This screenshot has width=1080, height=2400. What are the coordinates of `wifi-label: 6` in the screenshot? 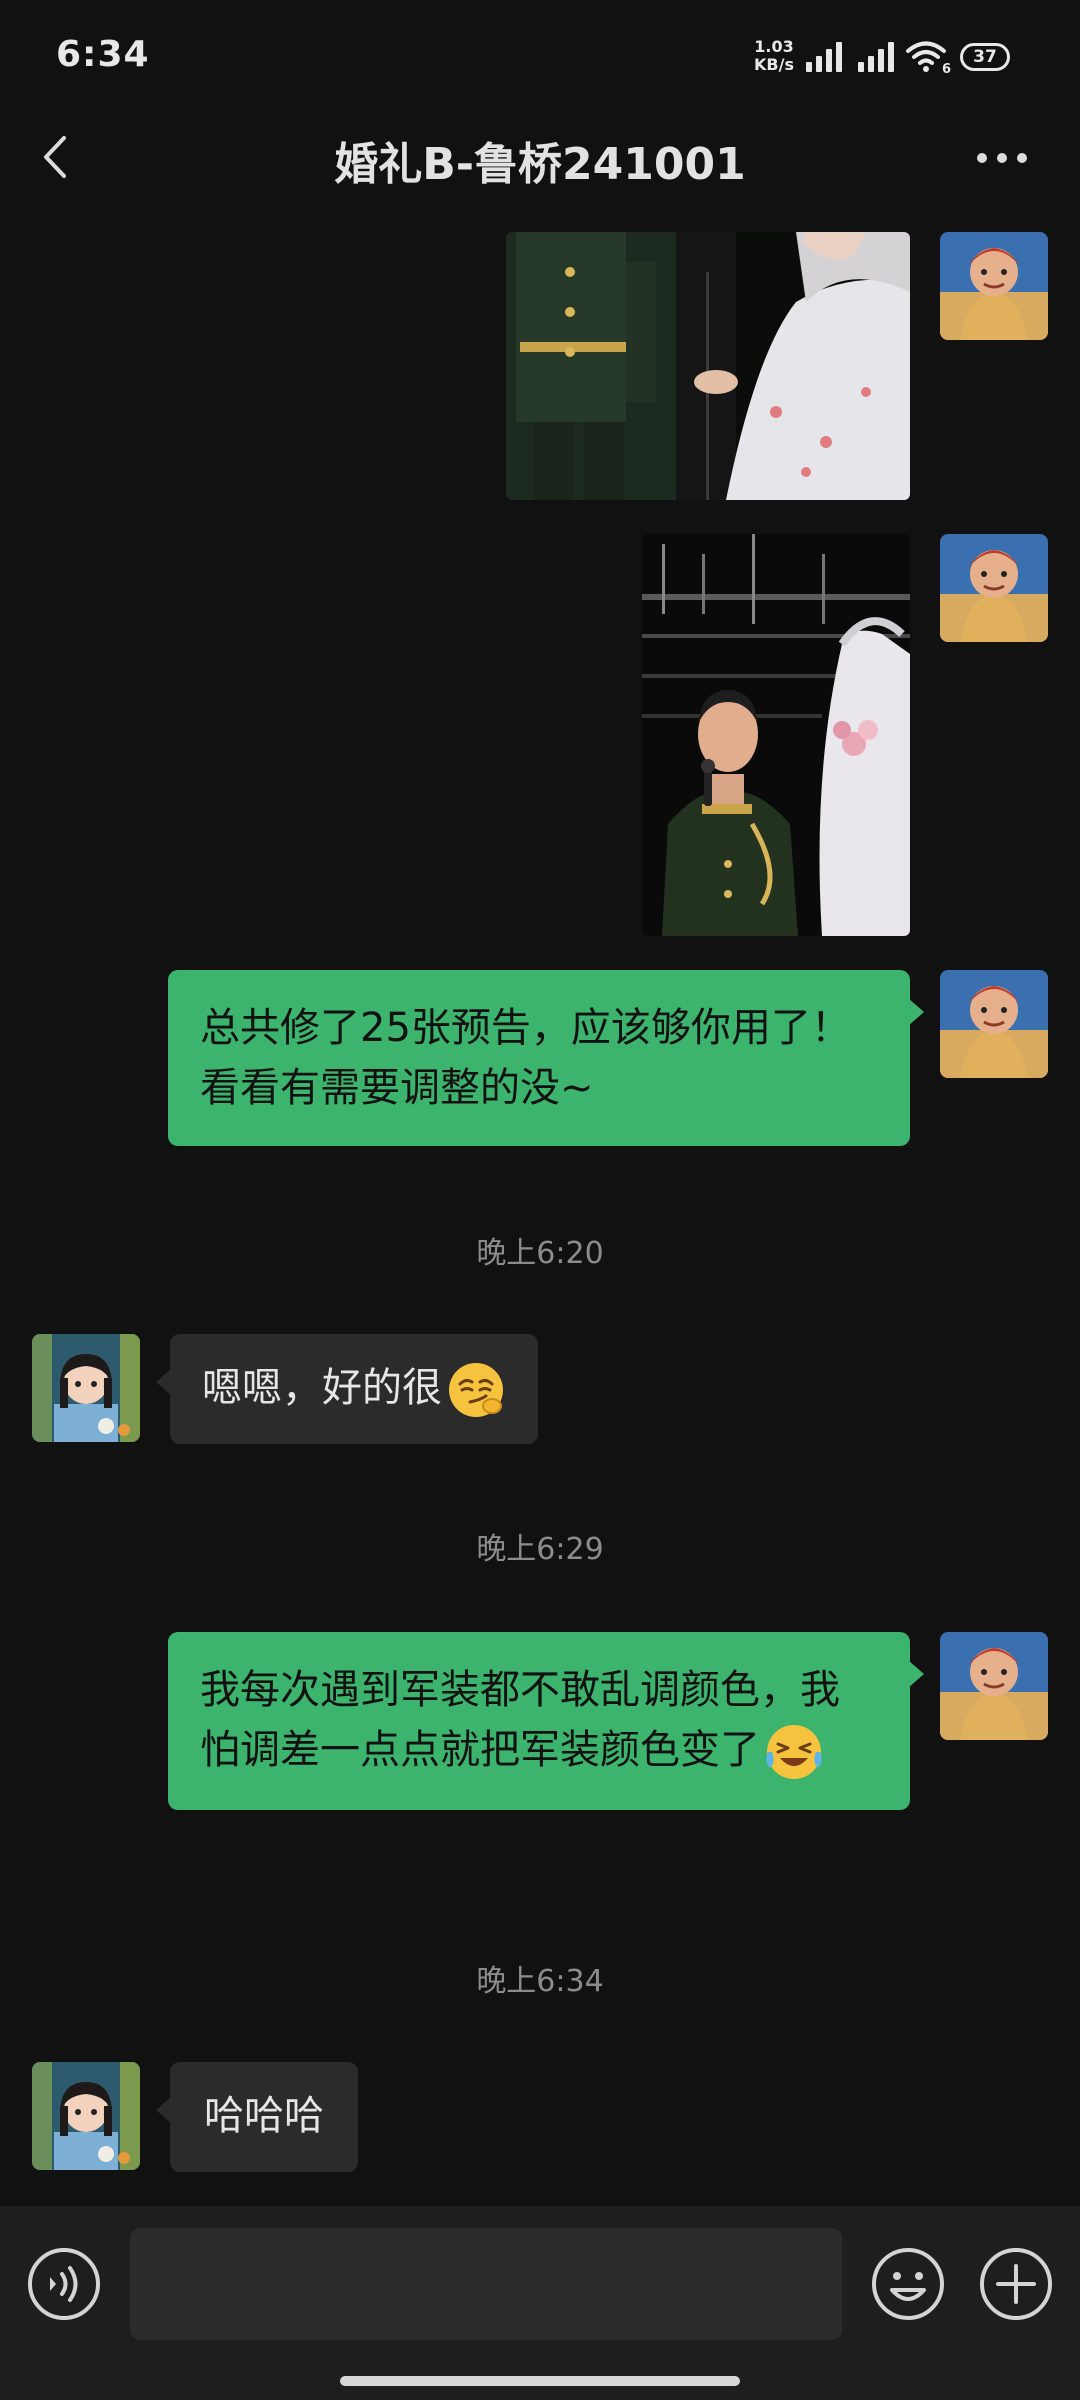 It's located at (947, 69).